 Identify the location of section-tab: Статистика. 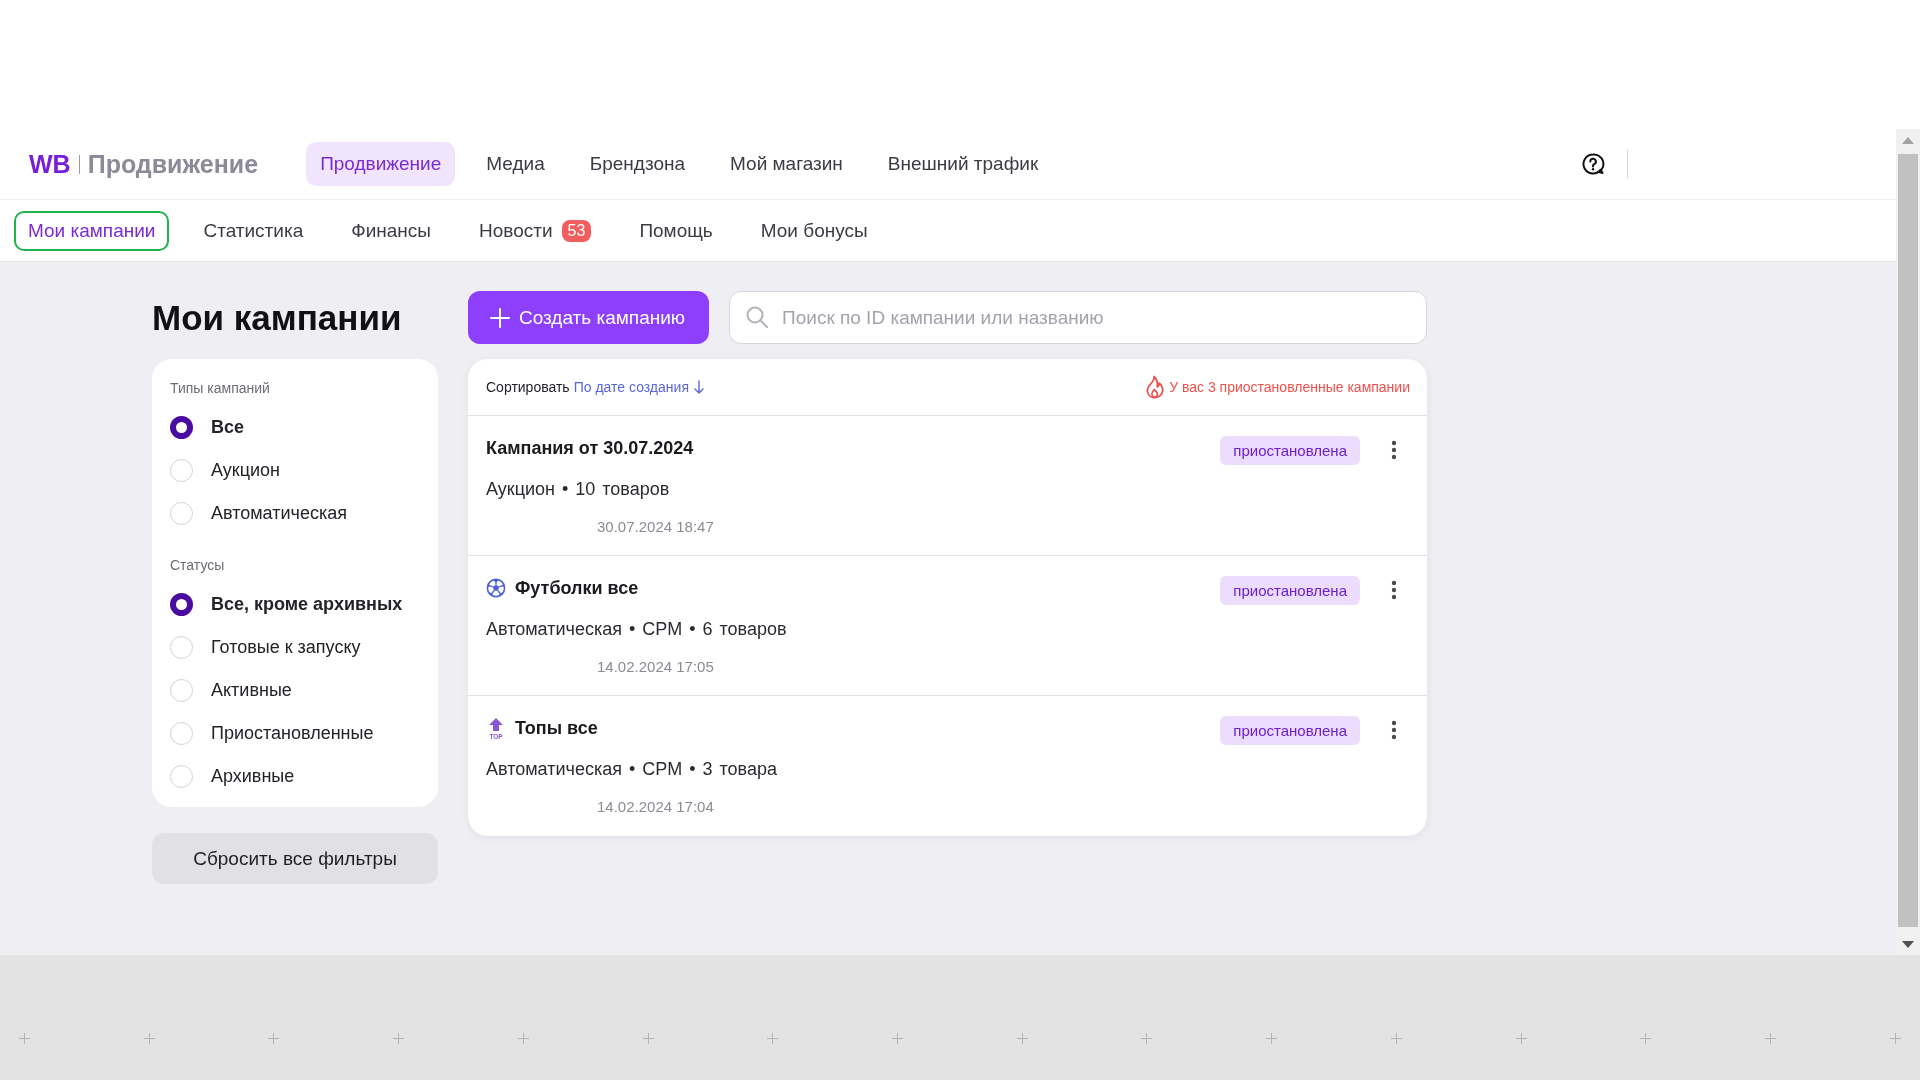
(253, 230).